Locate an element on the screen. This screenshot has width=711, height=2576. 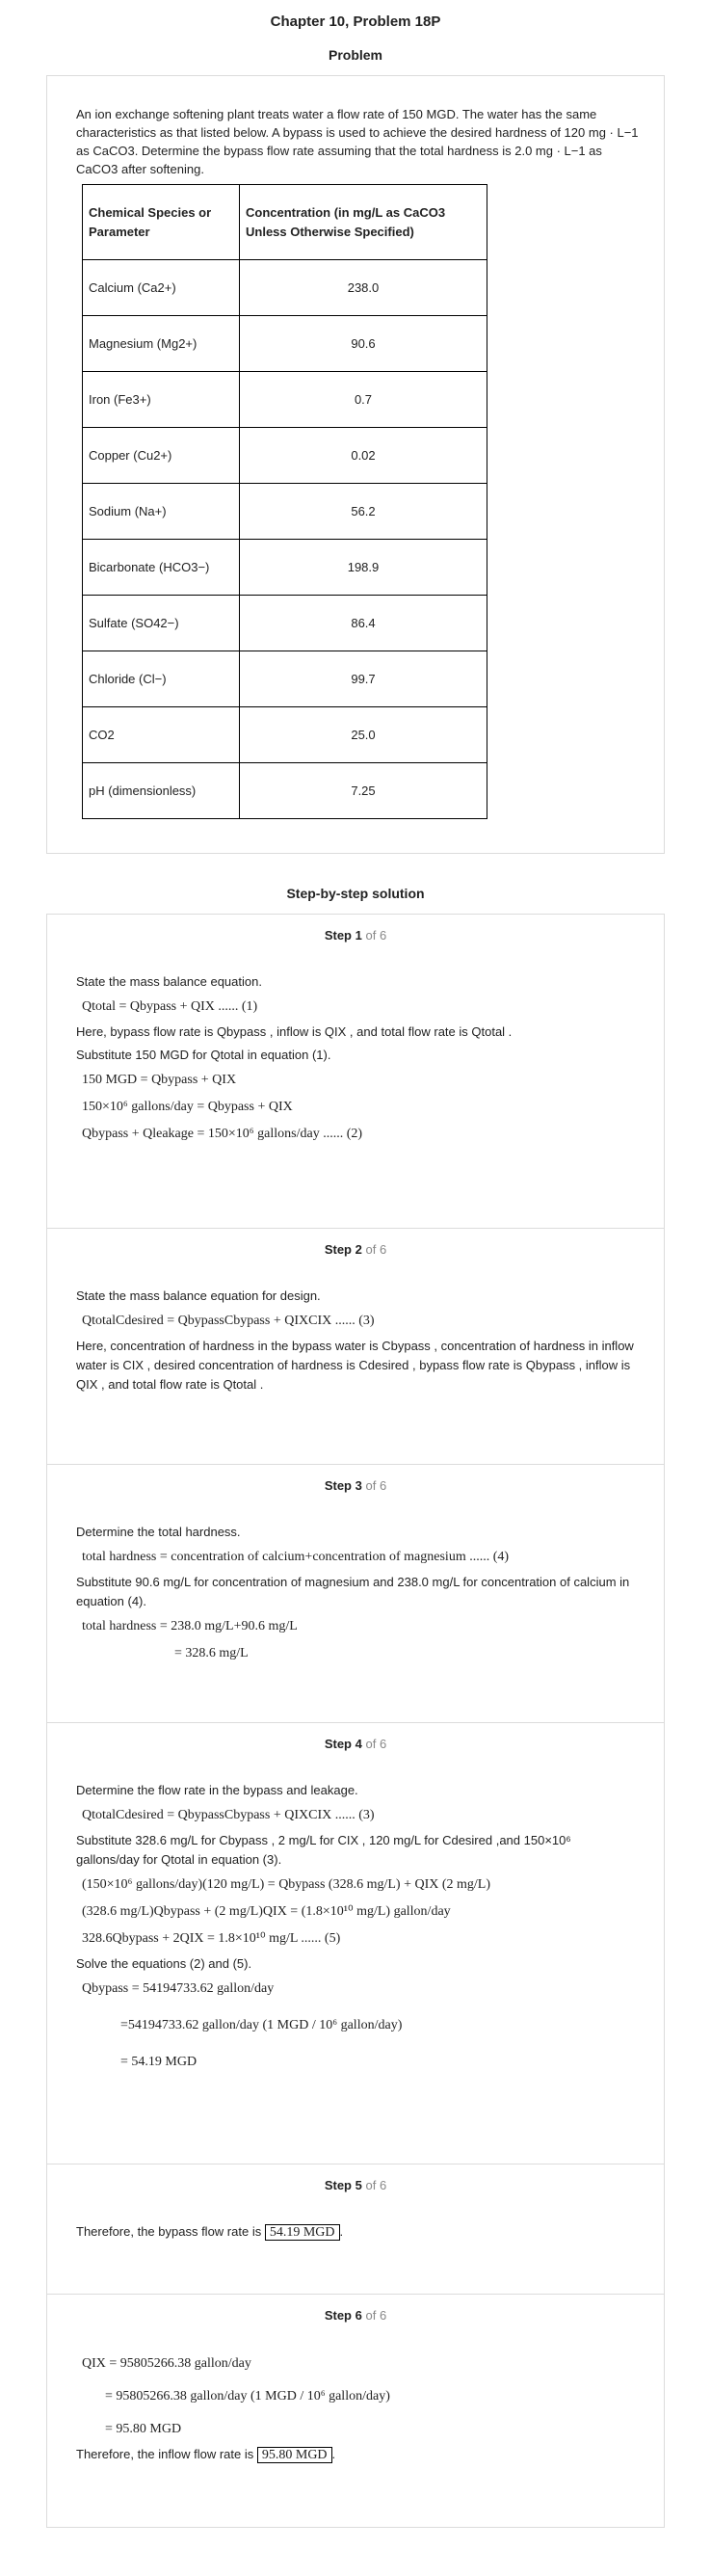
species-cell: Sodium (Na+) is located at coordinates (161, 512).